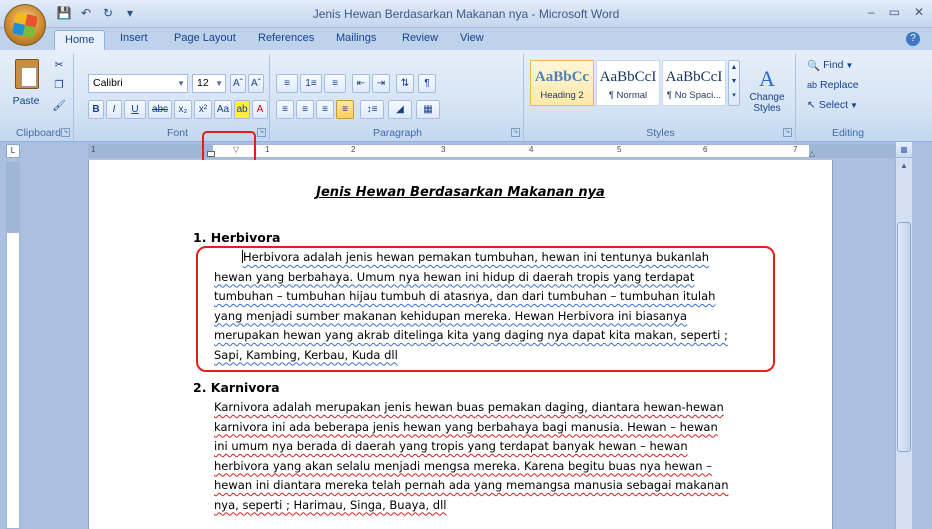  Describe the element at coordinates (285, 109) in the screenshot. I see `align-left-icon: ≡` at that location.